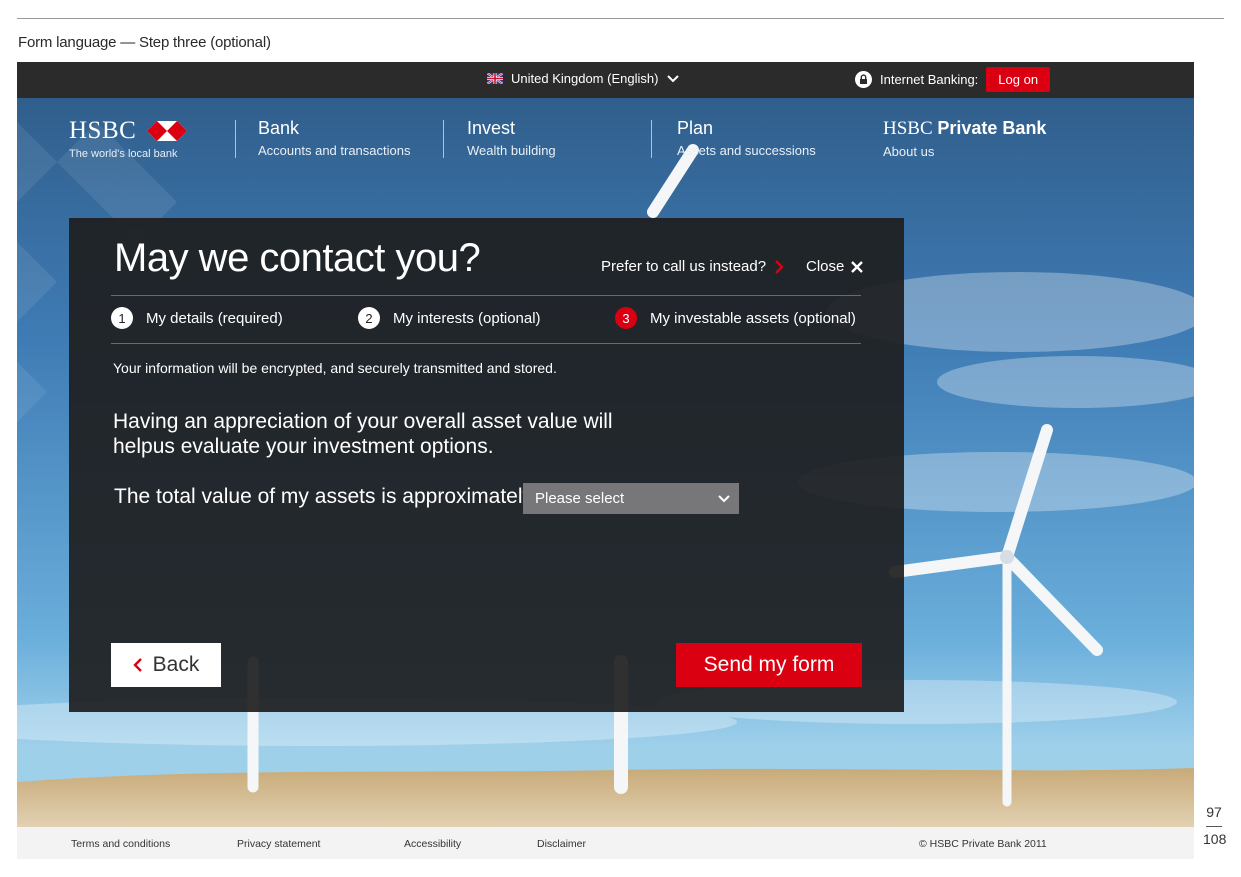  I want to click on close-button: Close, so click(835, 266).